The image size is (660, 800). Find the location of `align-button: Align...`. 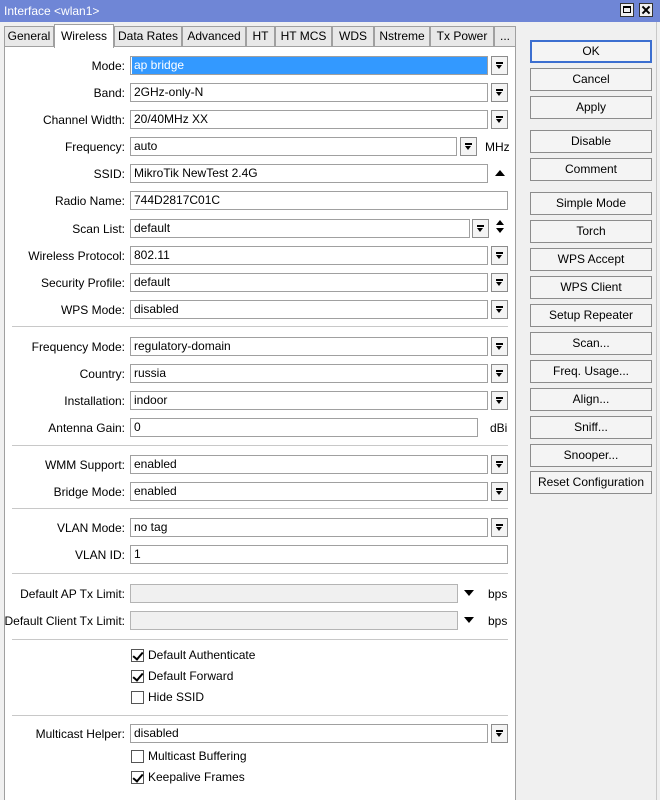

align-button: Align... is located at coordinates (591, 399).